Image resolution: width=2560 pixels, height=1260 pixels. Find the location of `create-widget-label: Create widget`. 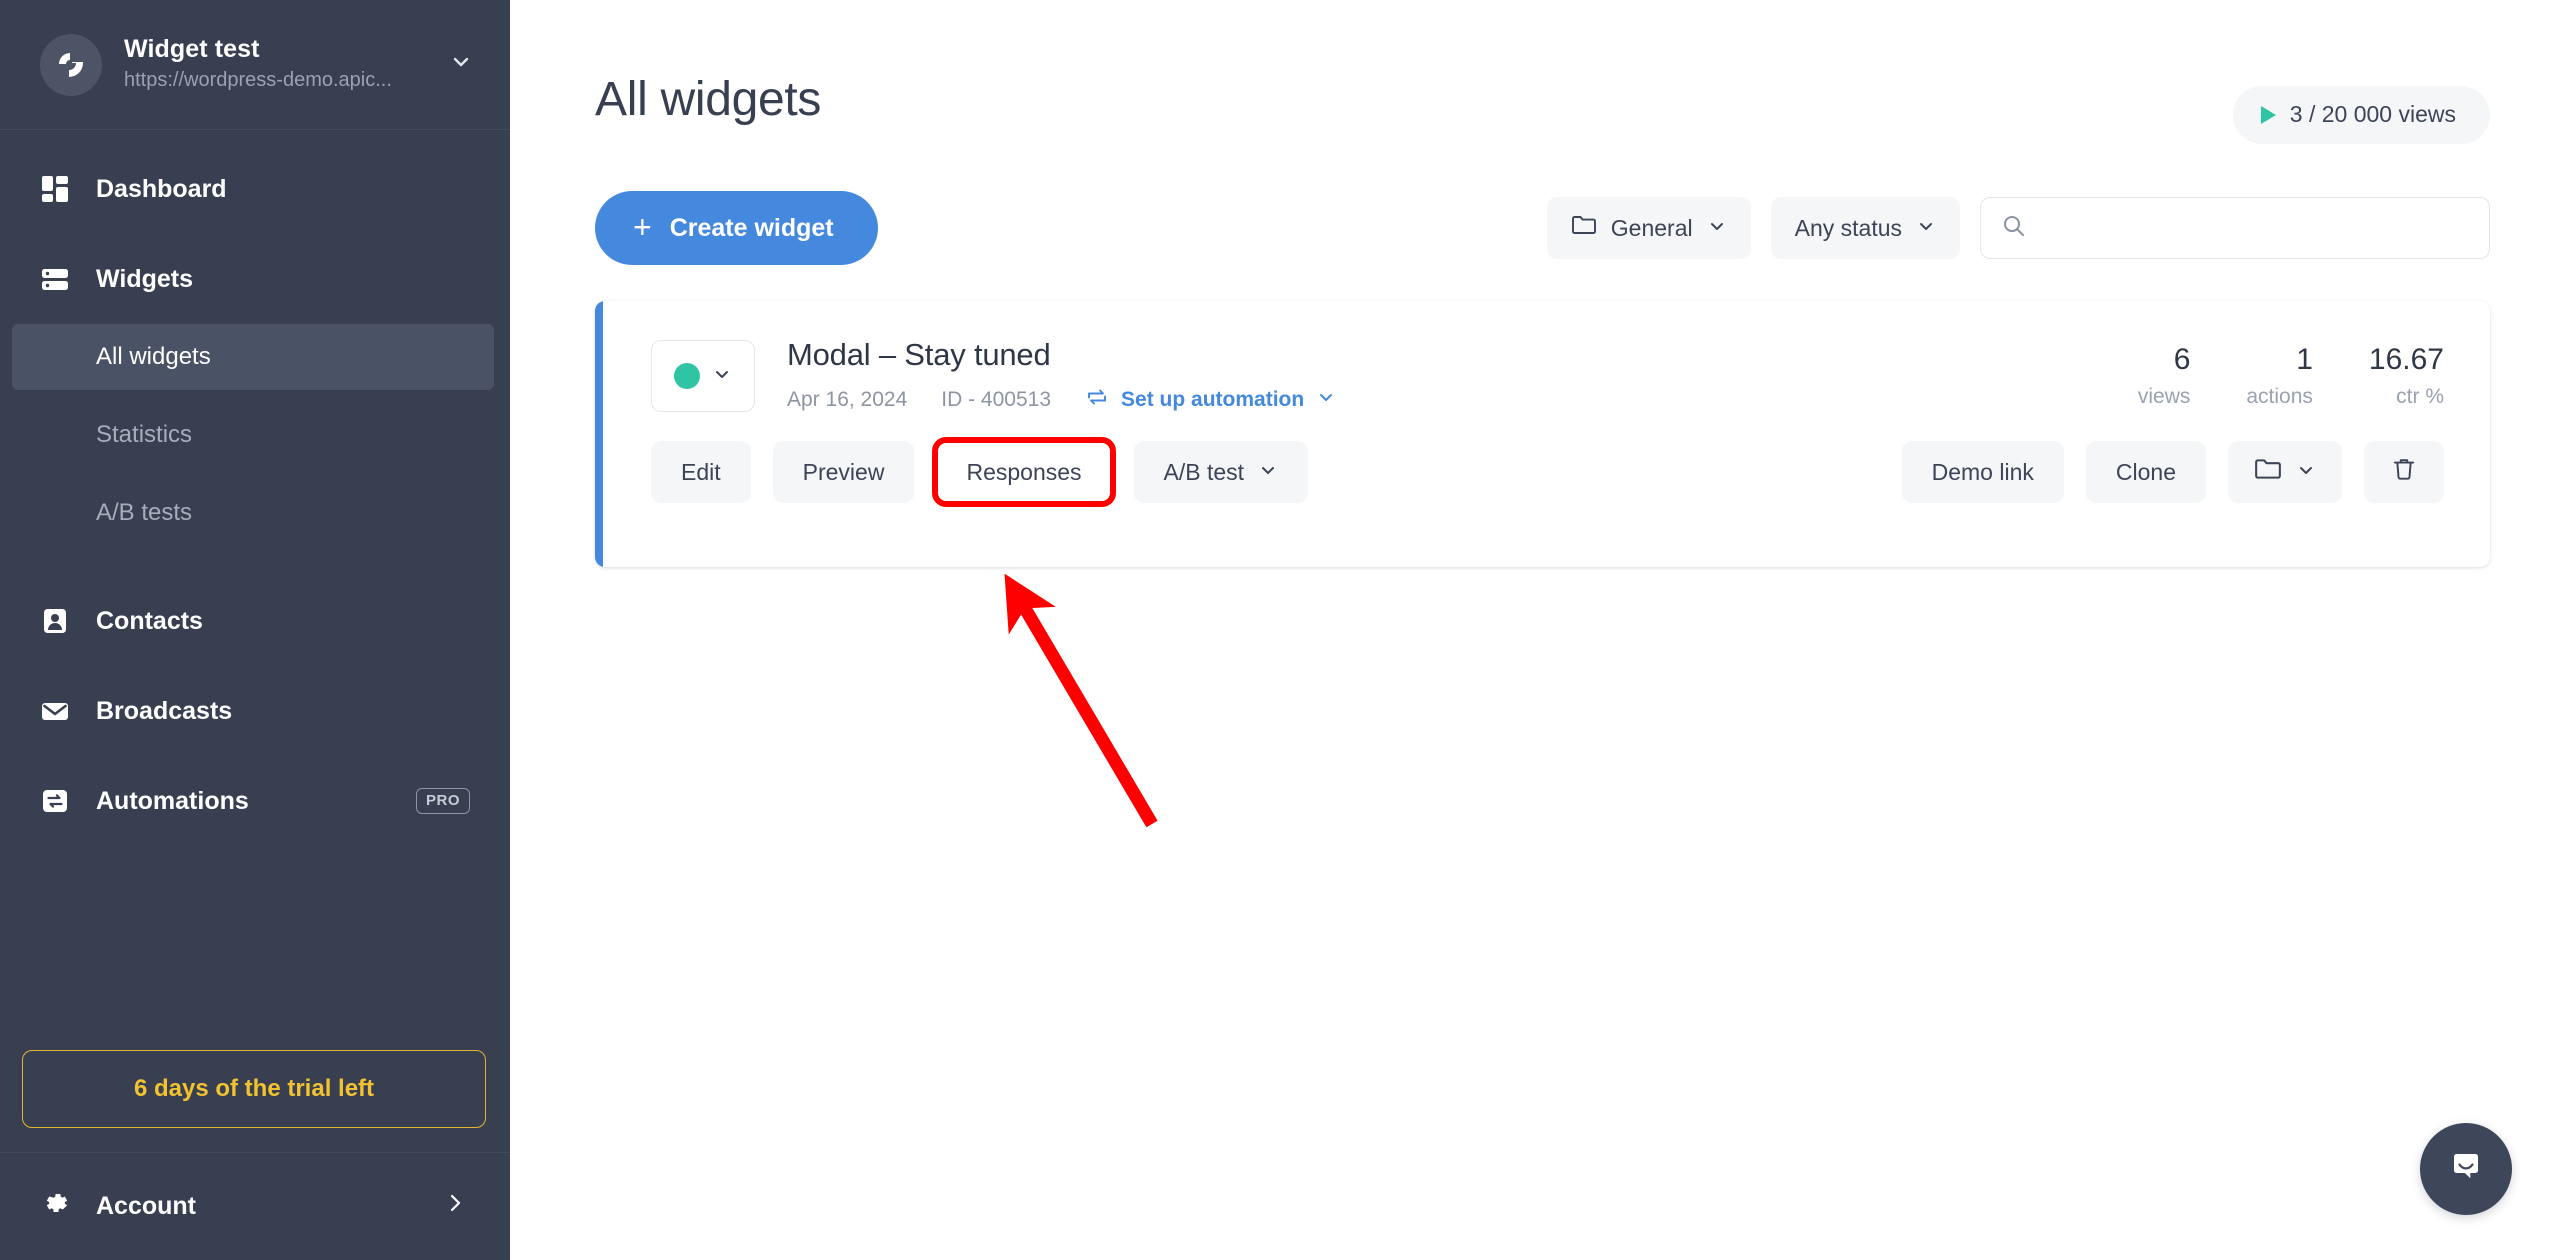

create-widget-label: Create widget is located at coordinates (751, 227).